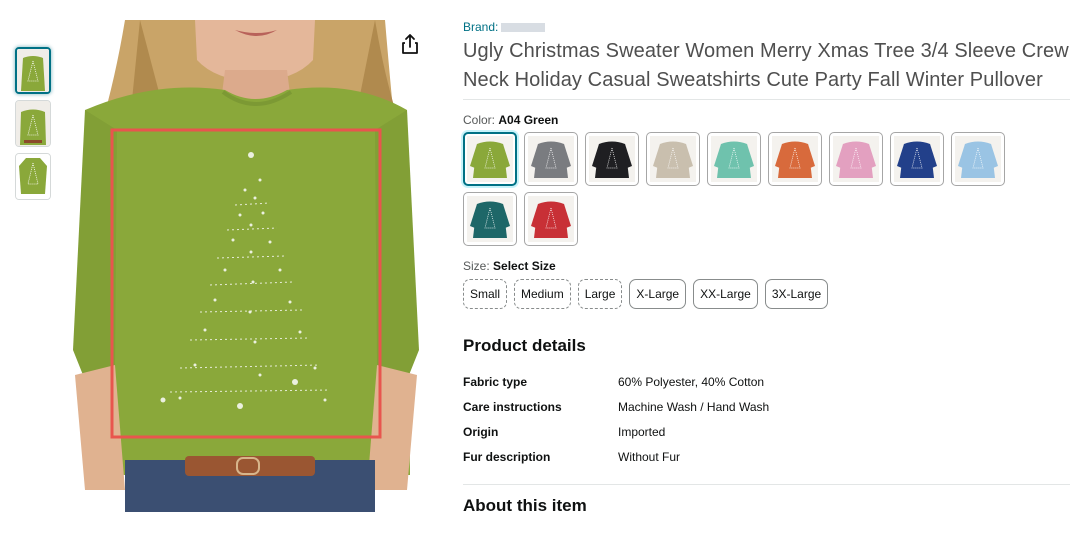 Image resolution: width=1080 pixels, height=556 pixels. I want to click on size-label-row: Size: Select Size, so click(766, 266).